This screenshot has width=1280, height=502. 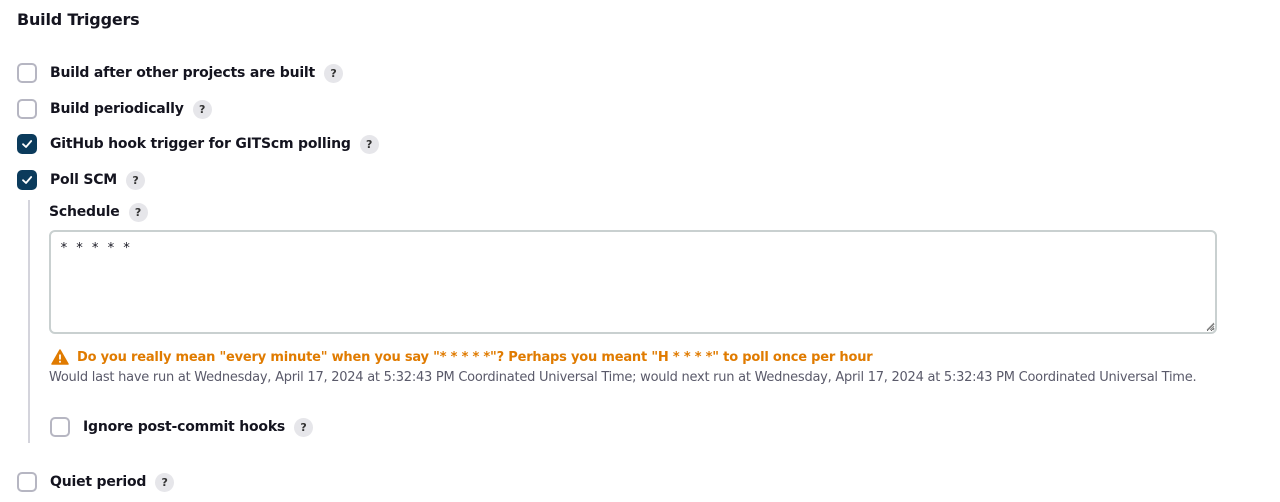 I want to click on nested-options-bar, so click(x=29, y=321).